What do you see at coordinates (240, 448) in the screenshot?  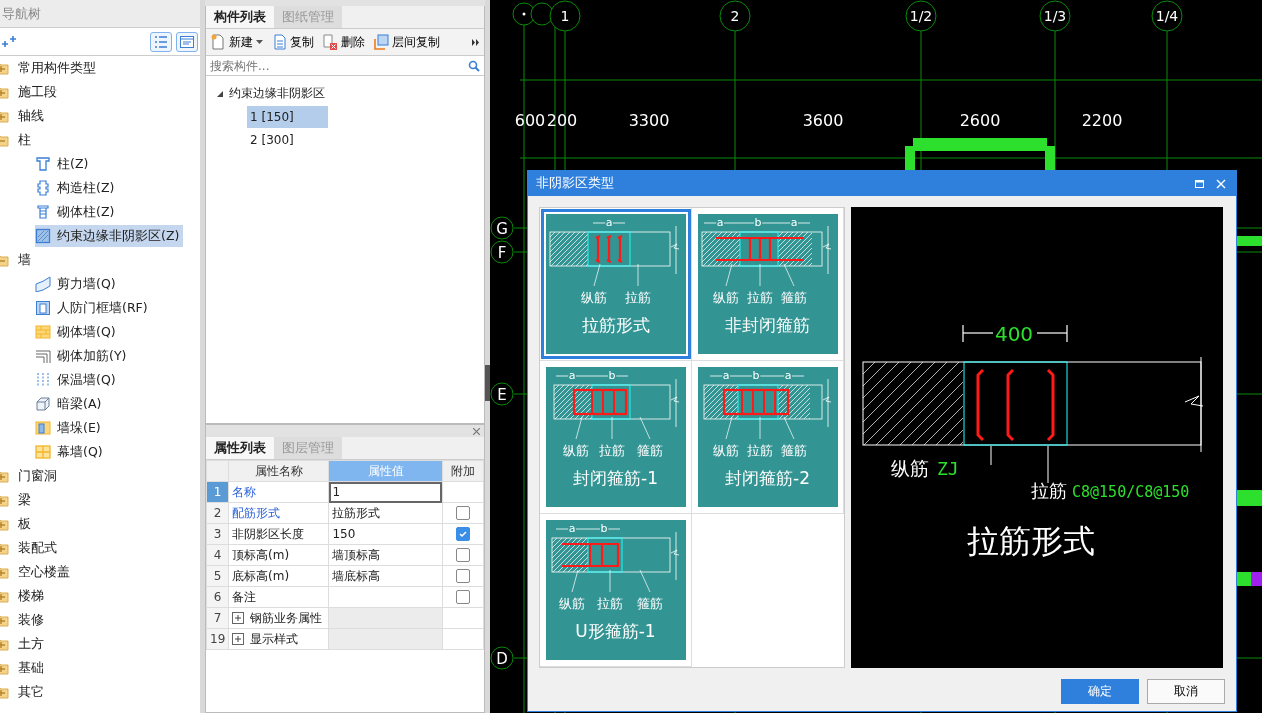 I see `panel-tab: 属性列表` at bounding box center [240, 448].